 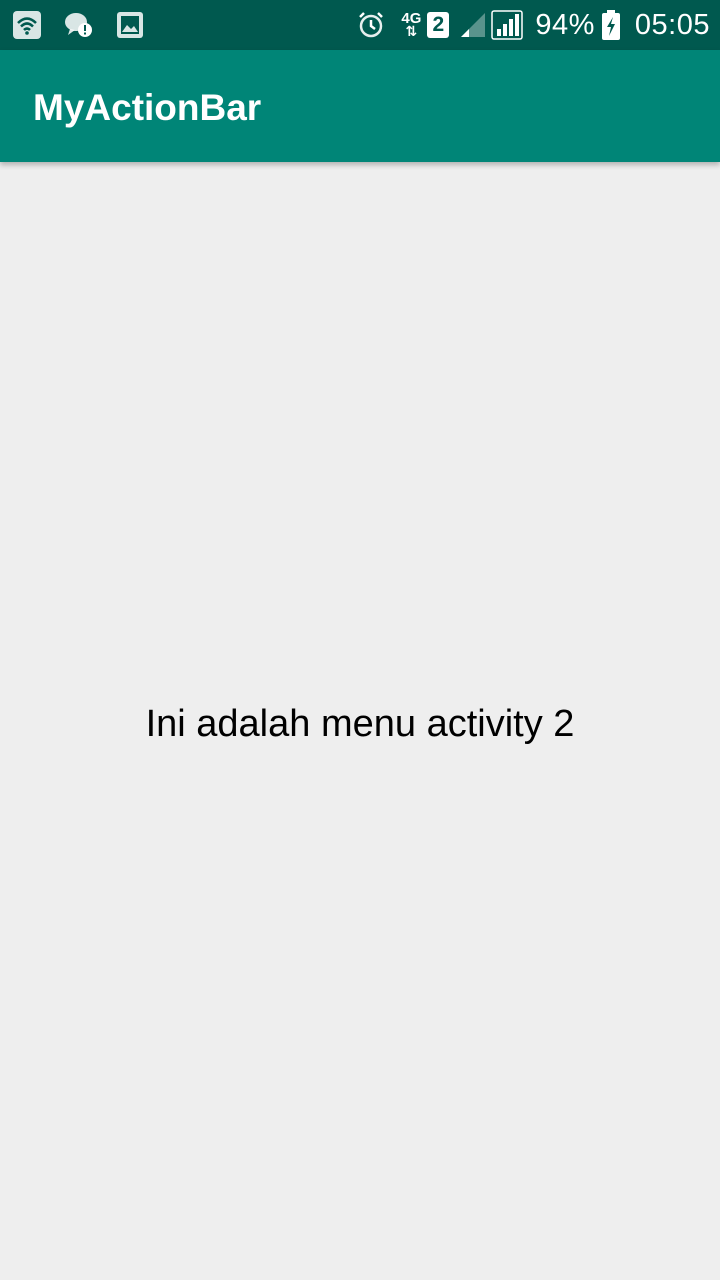 What do you see at coordinates (411, 24) in the screenshot?
I see `network-4g-icon: 4G ⇅` at bounding box center [411, 24].